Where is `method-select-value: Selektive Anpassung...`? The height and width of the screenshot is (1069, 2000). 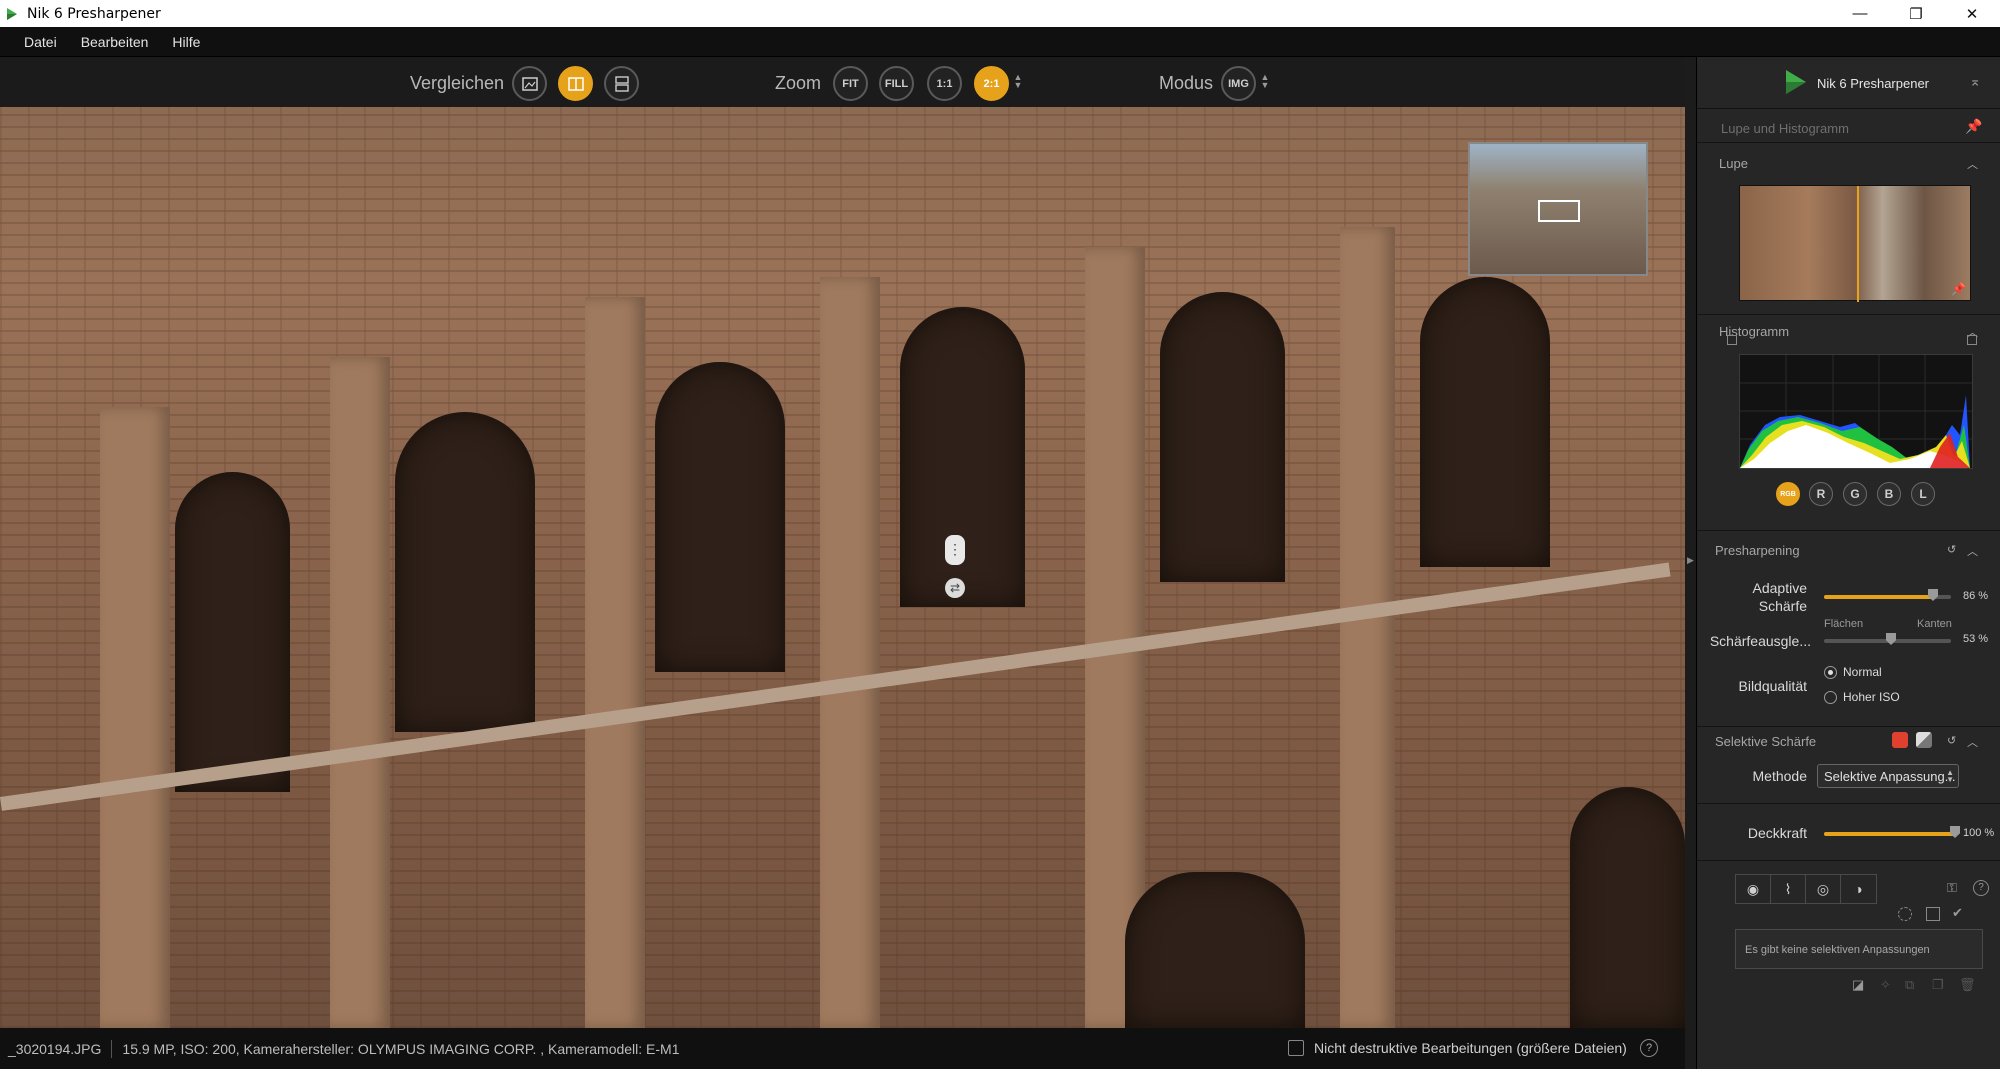
method-select-value: Selektive Anpassung... is located at coordinates (1890, 776).